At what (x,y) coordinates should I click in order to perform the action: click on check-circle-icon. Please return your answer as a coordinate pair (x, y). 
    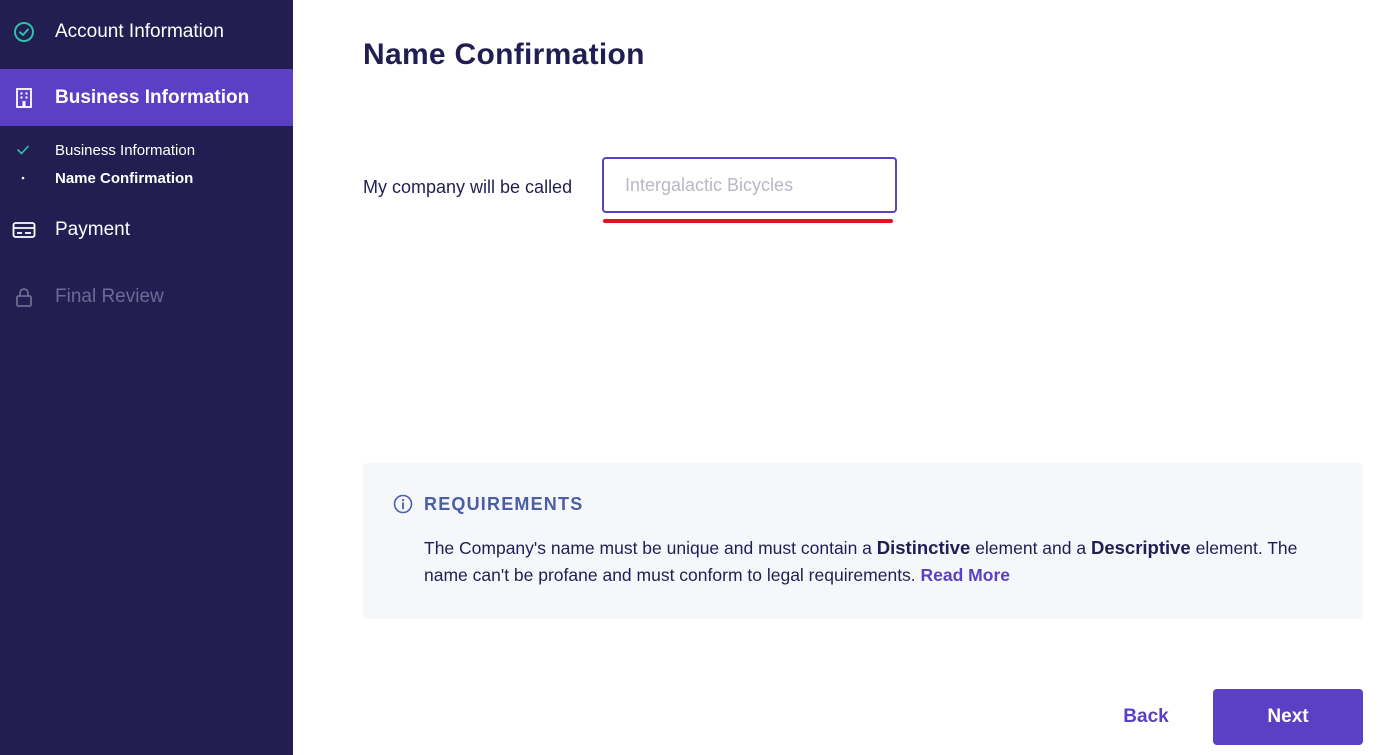
    Looking at the image, I should click on (24, 32).